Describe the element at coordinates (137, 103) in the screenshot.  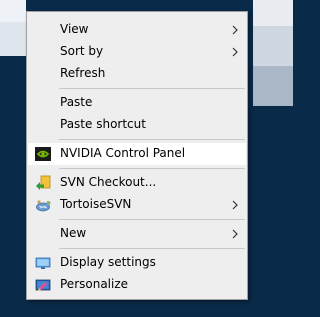
I see `menu-item-paste: Paste` at that location.